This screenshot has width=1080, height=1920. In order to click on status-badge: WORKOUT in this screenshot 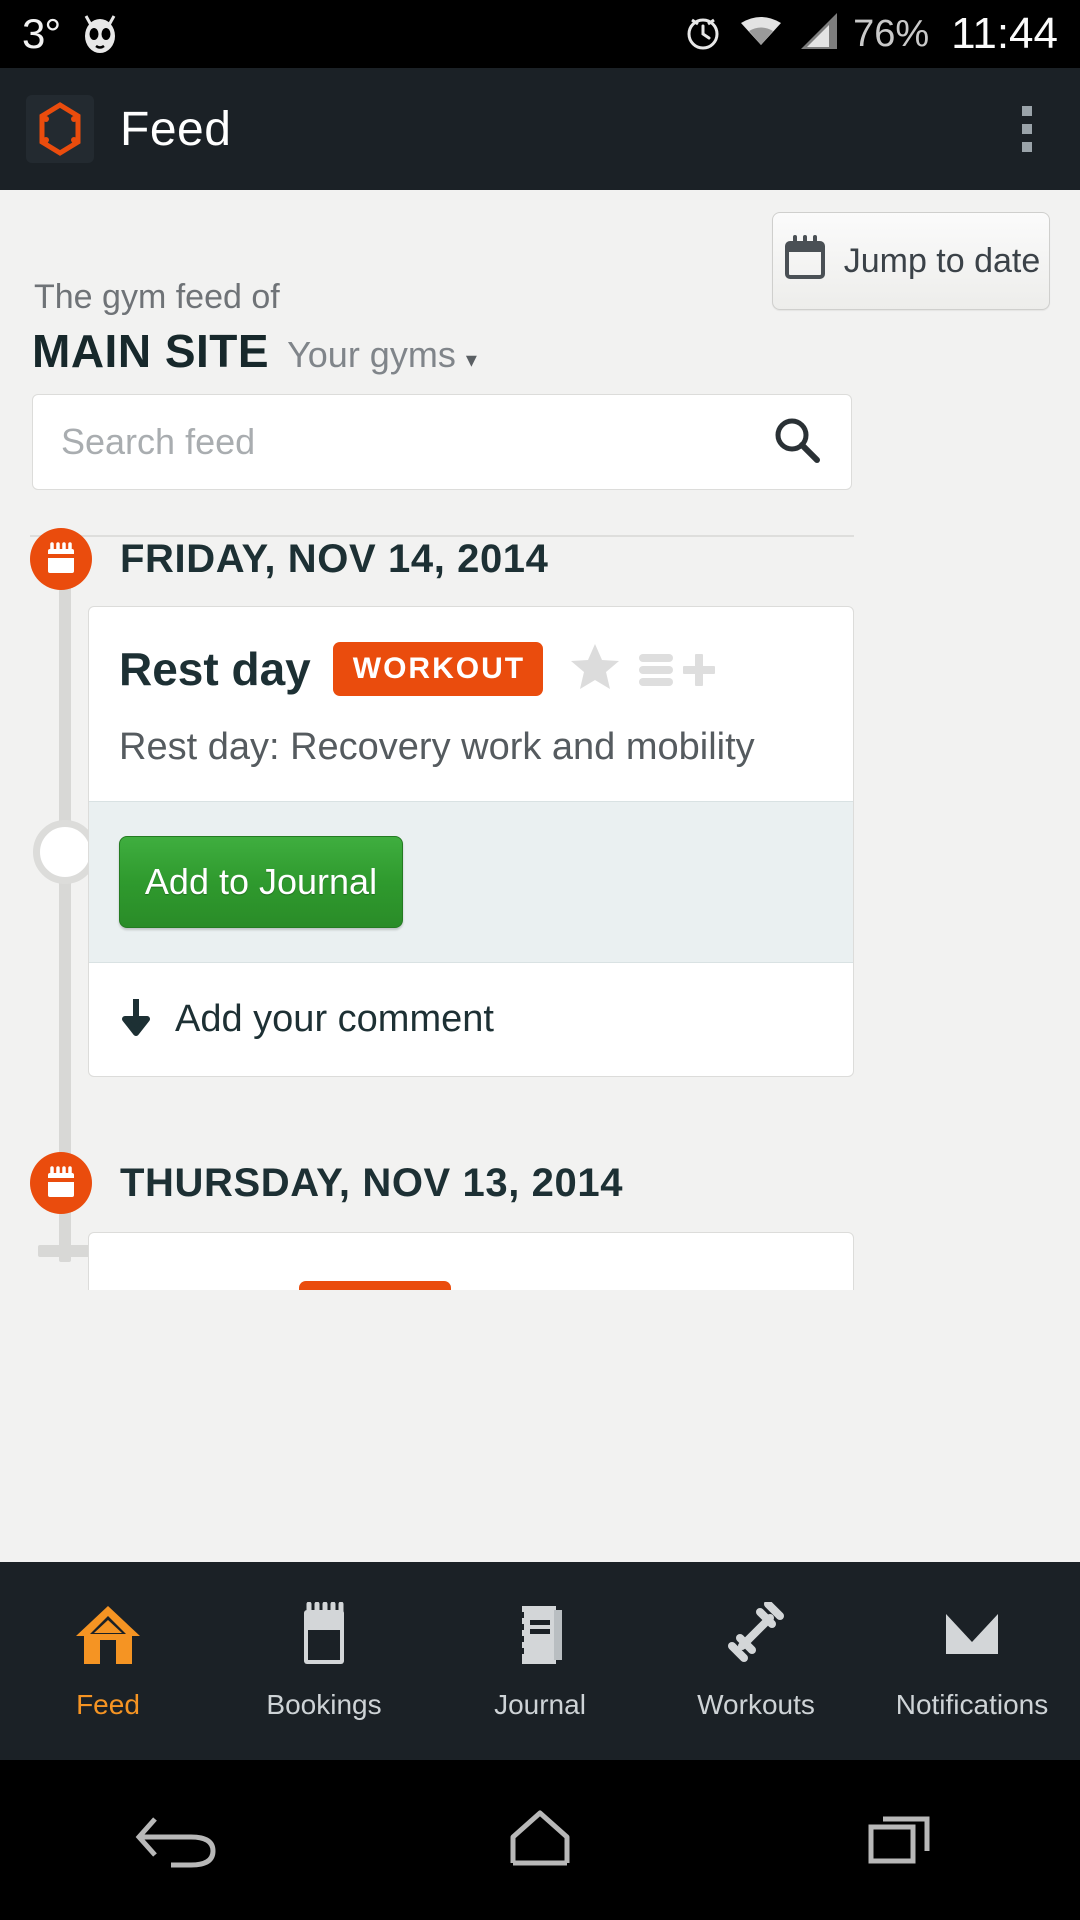, I will do `click(438, 668)`.